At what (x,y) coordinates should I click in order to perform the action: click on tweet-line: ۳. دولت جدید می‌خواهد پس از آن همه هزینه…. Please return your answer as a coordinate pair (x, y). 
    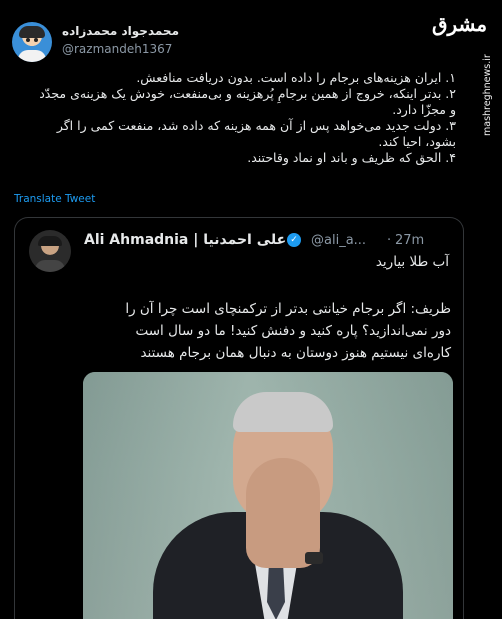
    Looking at the image, I should click on (256, 125).